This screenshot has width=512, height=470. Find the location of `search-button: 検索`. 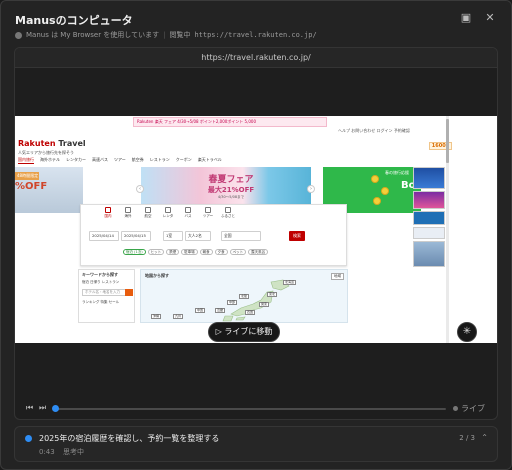

search-button: 検索 is located at coordinates (297, 236).